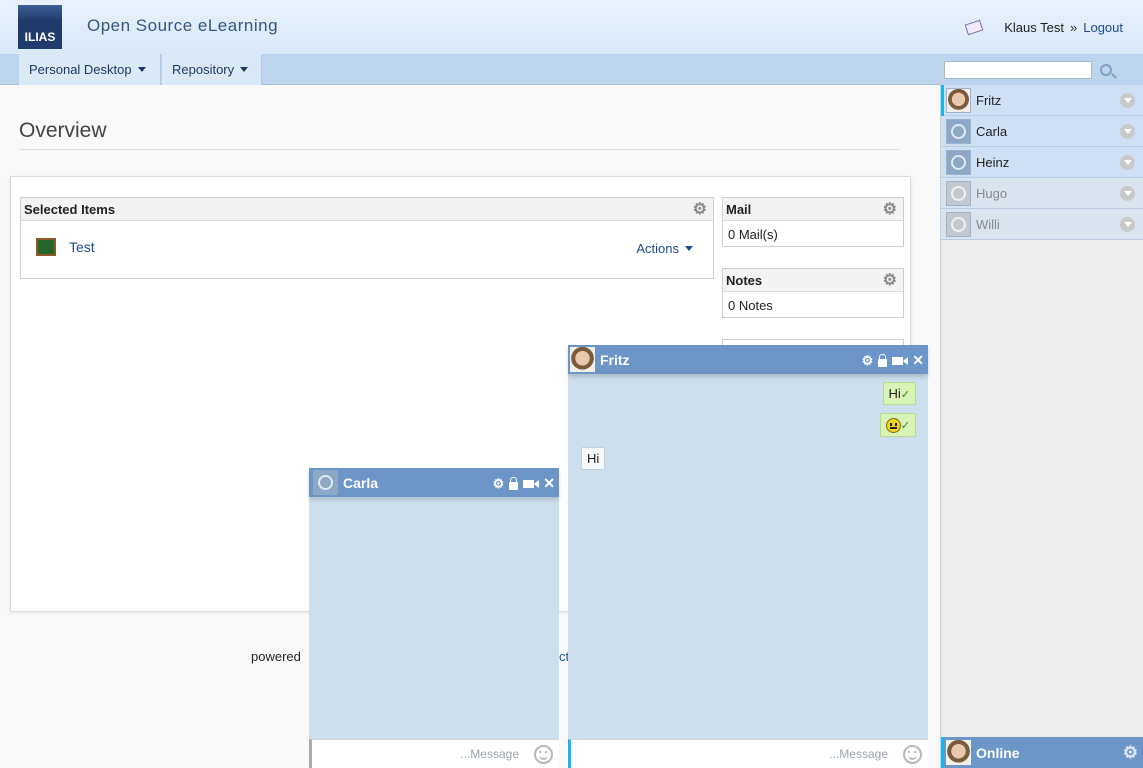 This screenshot has width=1143, height=768. Describe the element at coordinates (974, 27) in the screenshot. I see `mail-icon` at that location.